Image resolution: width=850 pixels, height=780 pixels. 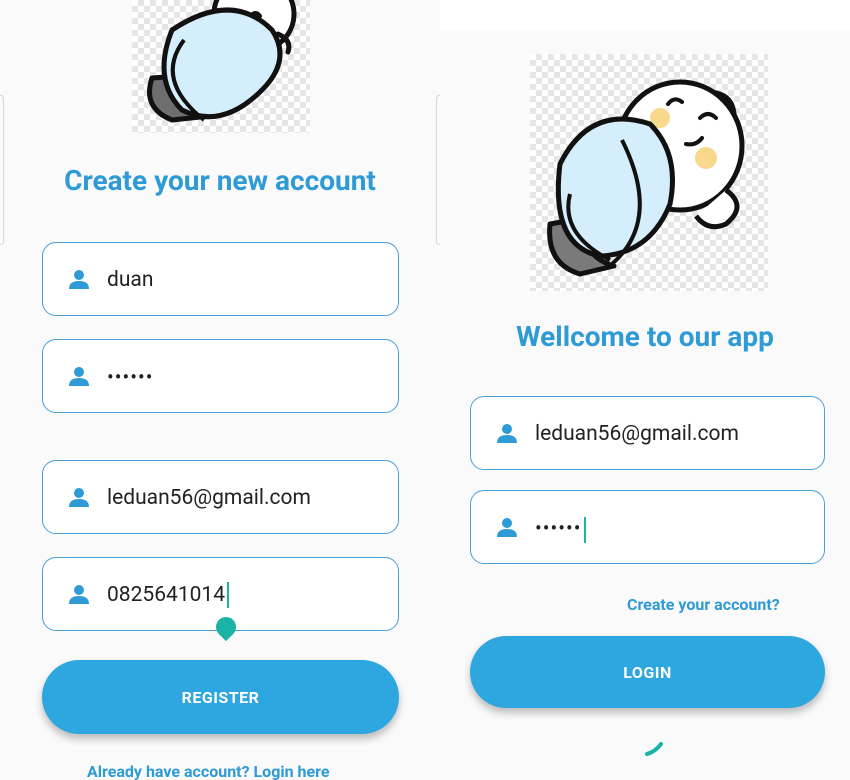 I want to click on password-text: ••••••, so click(x=558, y=528).